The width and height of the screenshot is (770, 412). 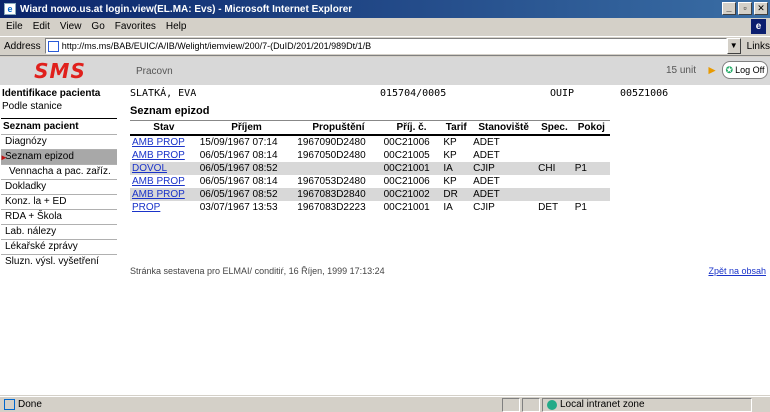 I want to click on column-header: Spec., so click(x=554, y=128).